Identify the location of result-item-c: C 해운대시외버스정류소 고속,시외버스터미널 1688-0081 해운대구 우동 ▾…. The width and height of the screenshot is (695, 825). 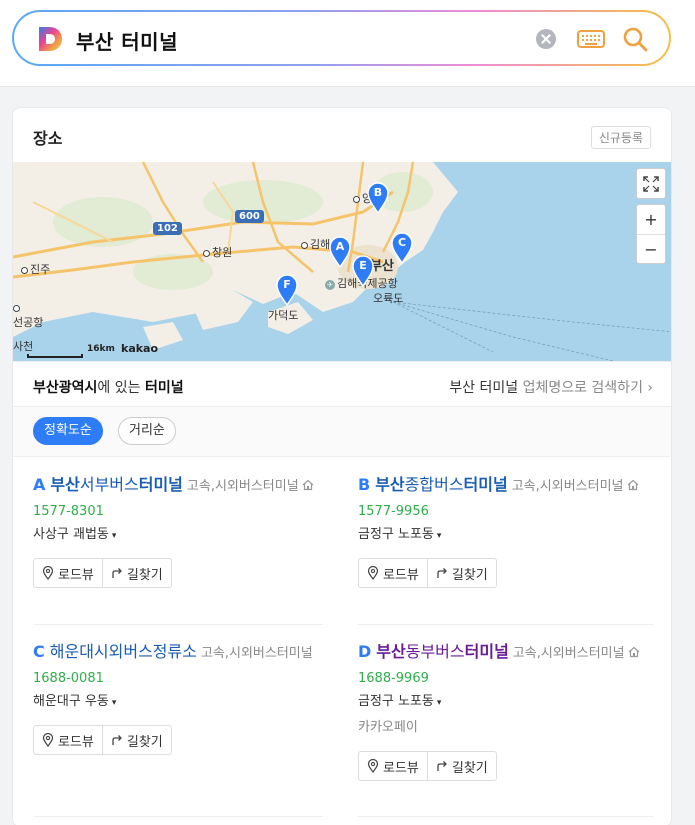
(178, 697).